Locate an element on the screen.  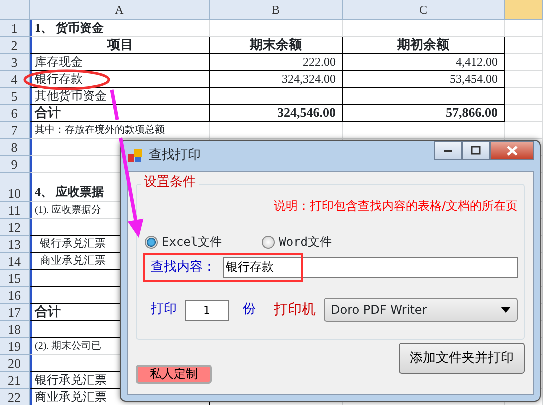
table-cell: 银行存款 is located at coordinates (120, 79).